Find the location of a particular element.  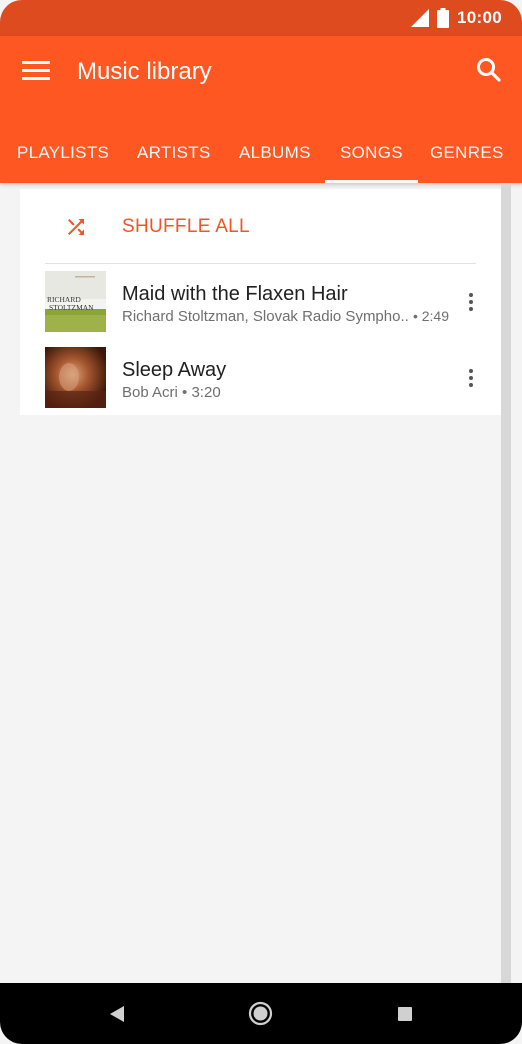

tab-songs: SONGS is located at coordinates (371, 155).